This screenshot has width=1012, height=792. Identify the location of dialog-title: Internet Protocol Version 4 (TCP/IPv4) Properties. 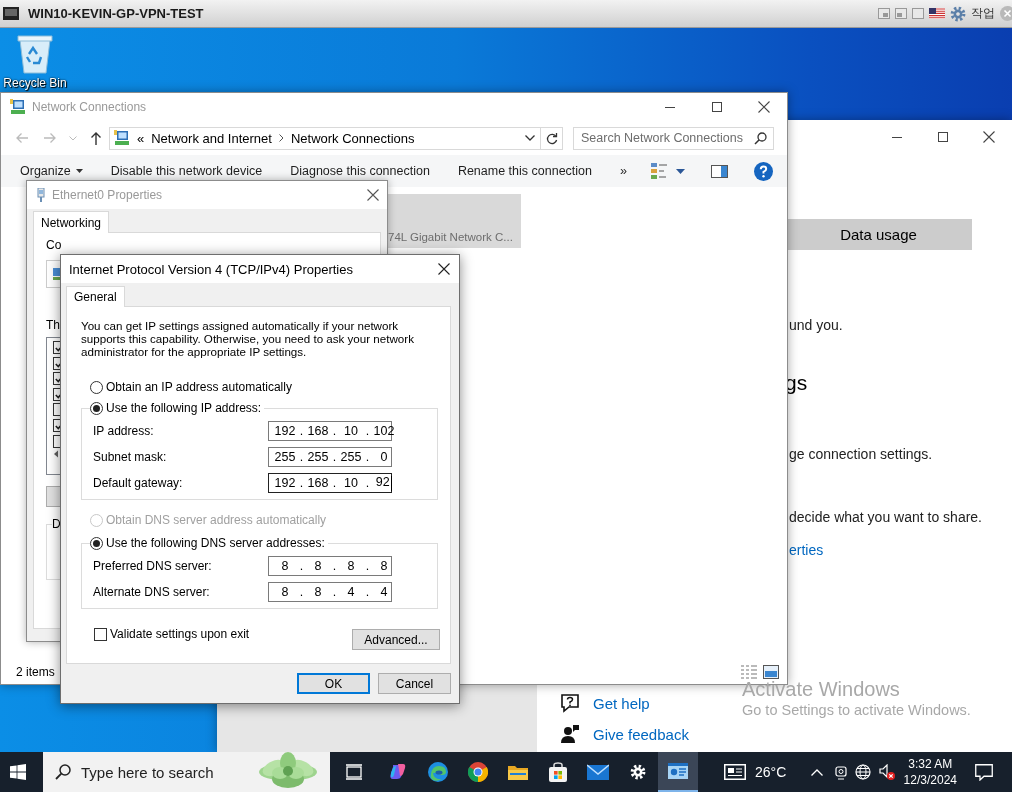
(211, 269).